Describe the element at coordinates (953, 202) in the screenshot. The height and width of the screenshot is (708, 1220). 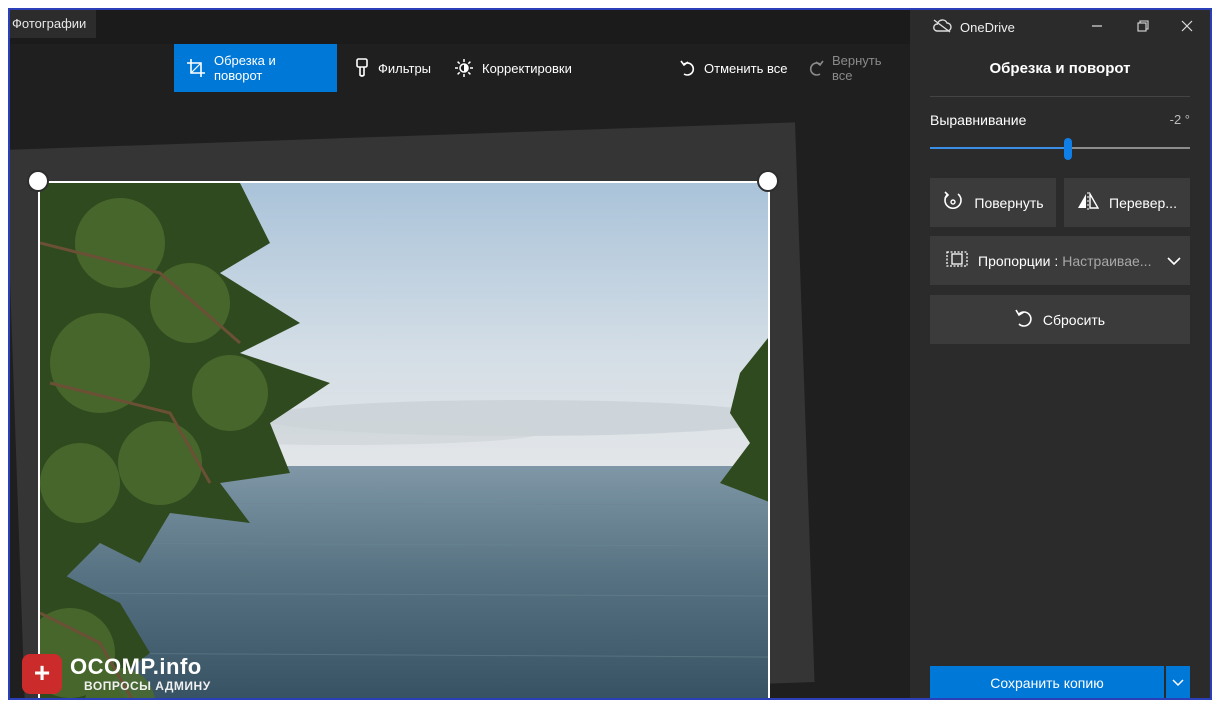
I see `rotate-icon` at that location.